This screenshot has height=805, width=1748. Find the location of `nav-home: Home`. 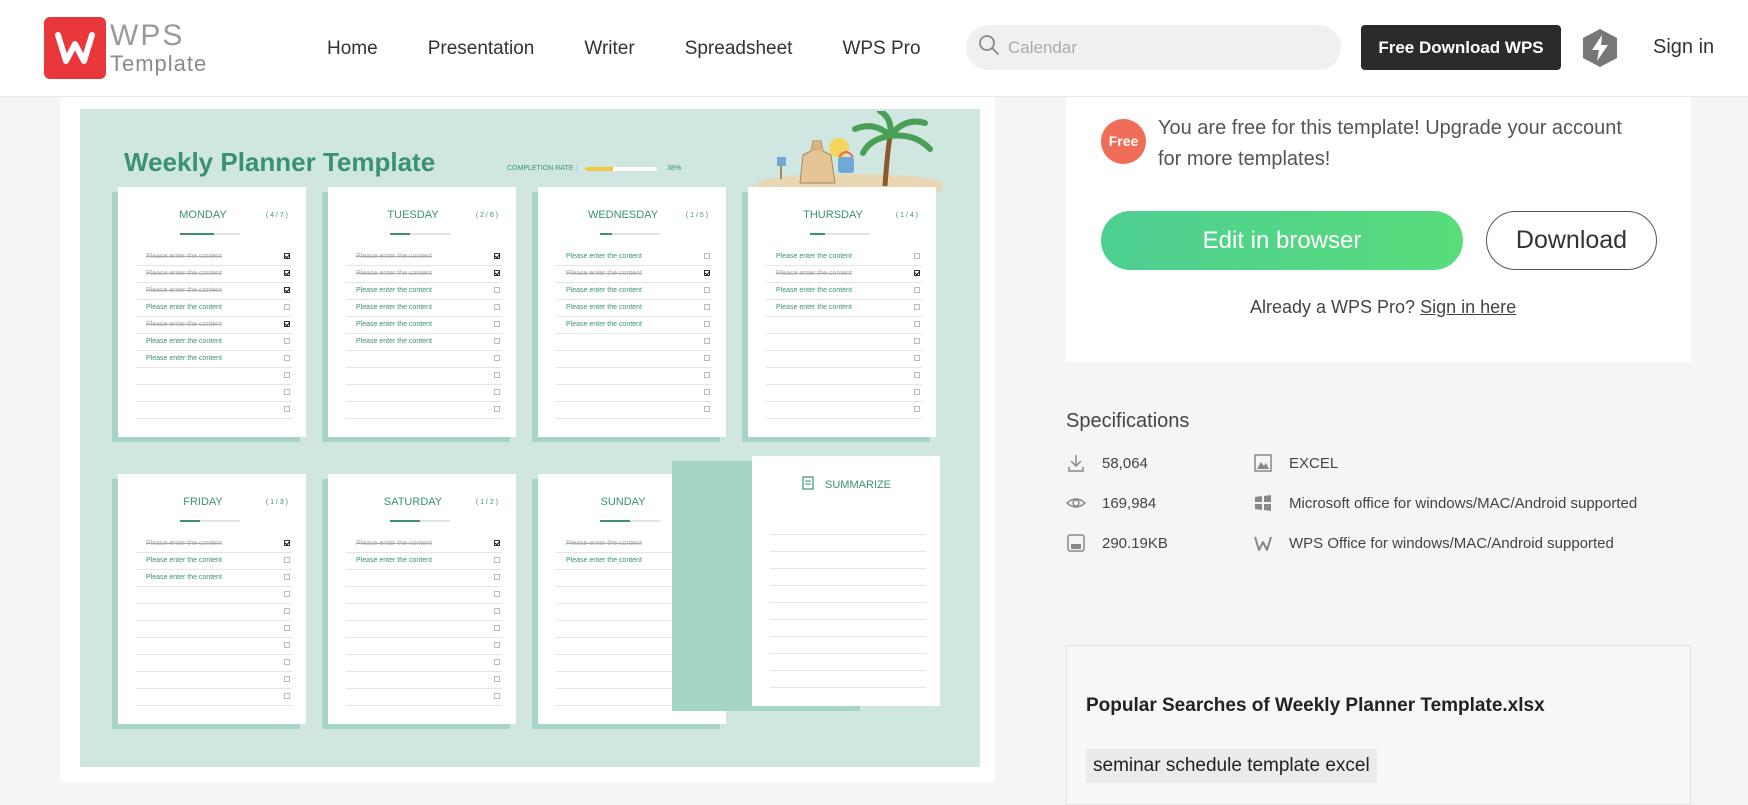

nav-home: Home is located at coordinates (352, 49).